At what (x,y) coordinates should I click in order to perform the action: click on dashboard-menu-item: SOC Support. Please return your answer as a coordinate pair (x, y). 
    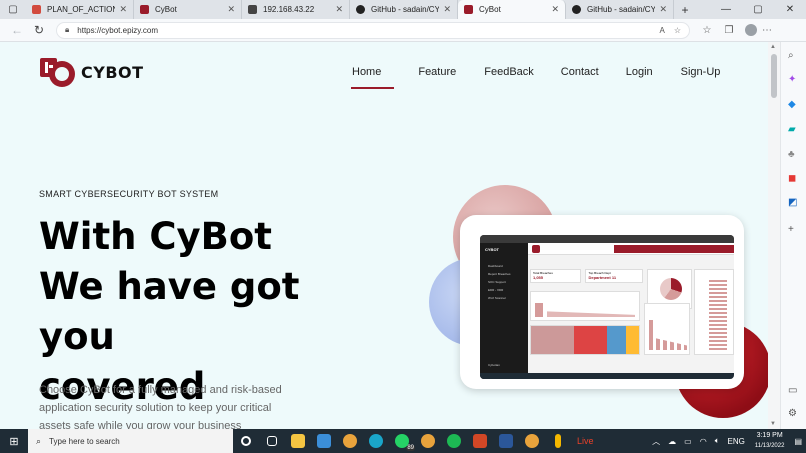
    Looking at the image, I should click on (497, 282).